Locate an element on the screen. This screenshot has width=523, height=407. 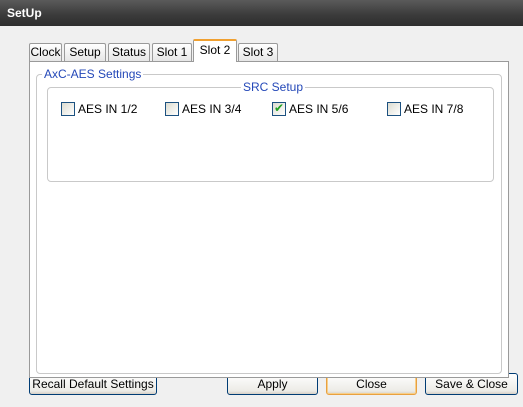
aes-in-7-8-checkbox: AES IN 7/8 is located at coordinates (432, 109).